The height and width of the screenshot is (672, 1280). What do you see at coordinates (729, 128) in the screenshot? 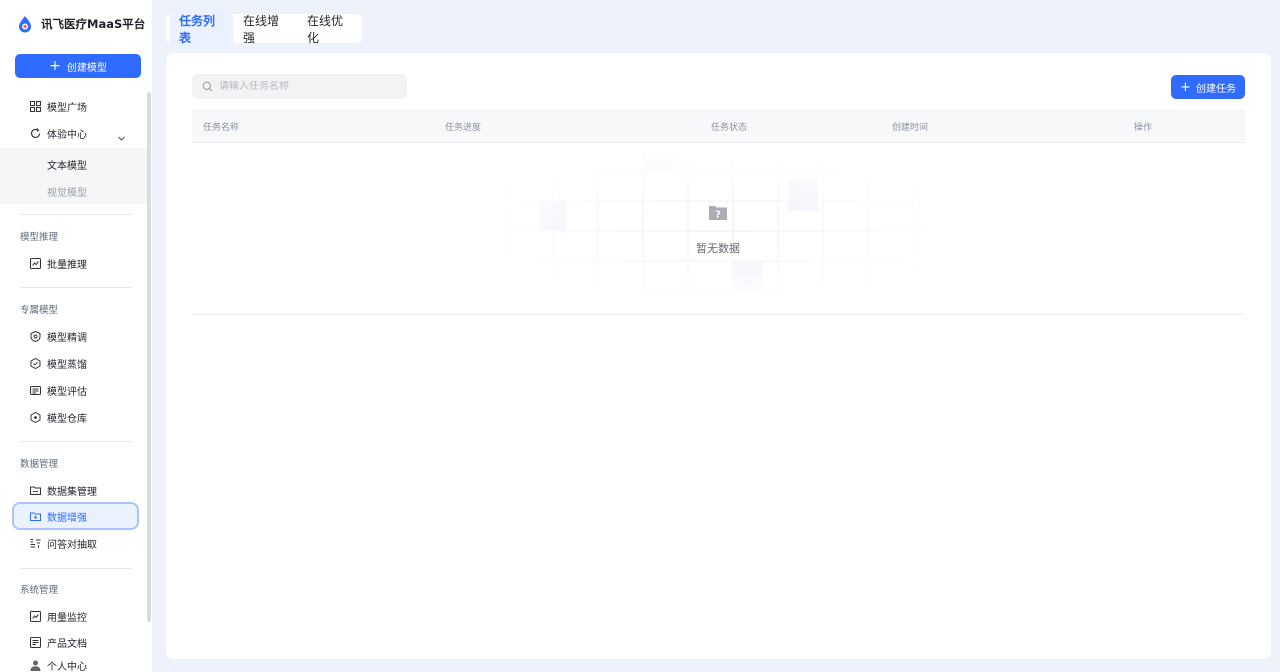
I see `column-header-status: 任务状态` at bounding box center [729, 128].